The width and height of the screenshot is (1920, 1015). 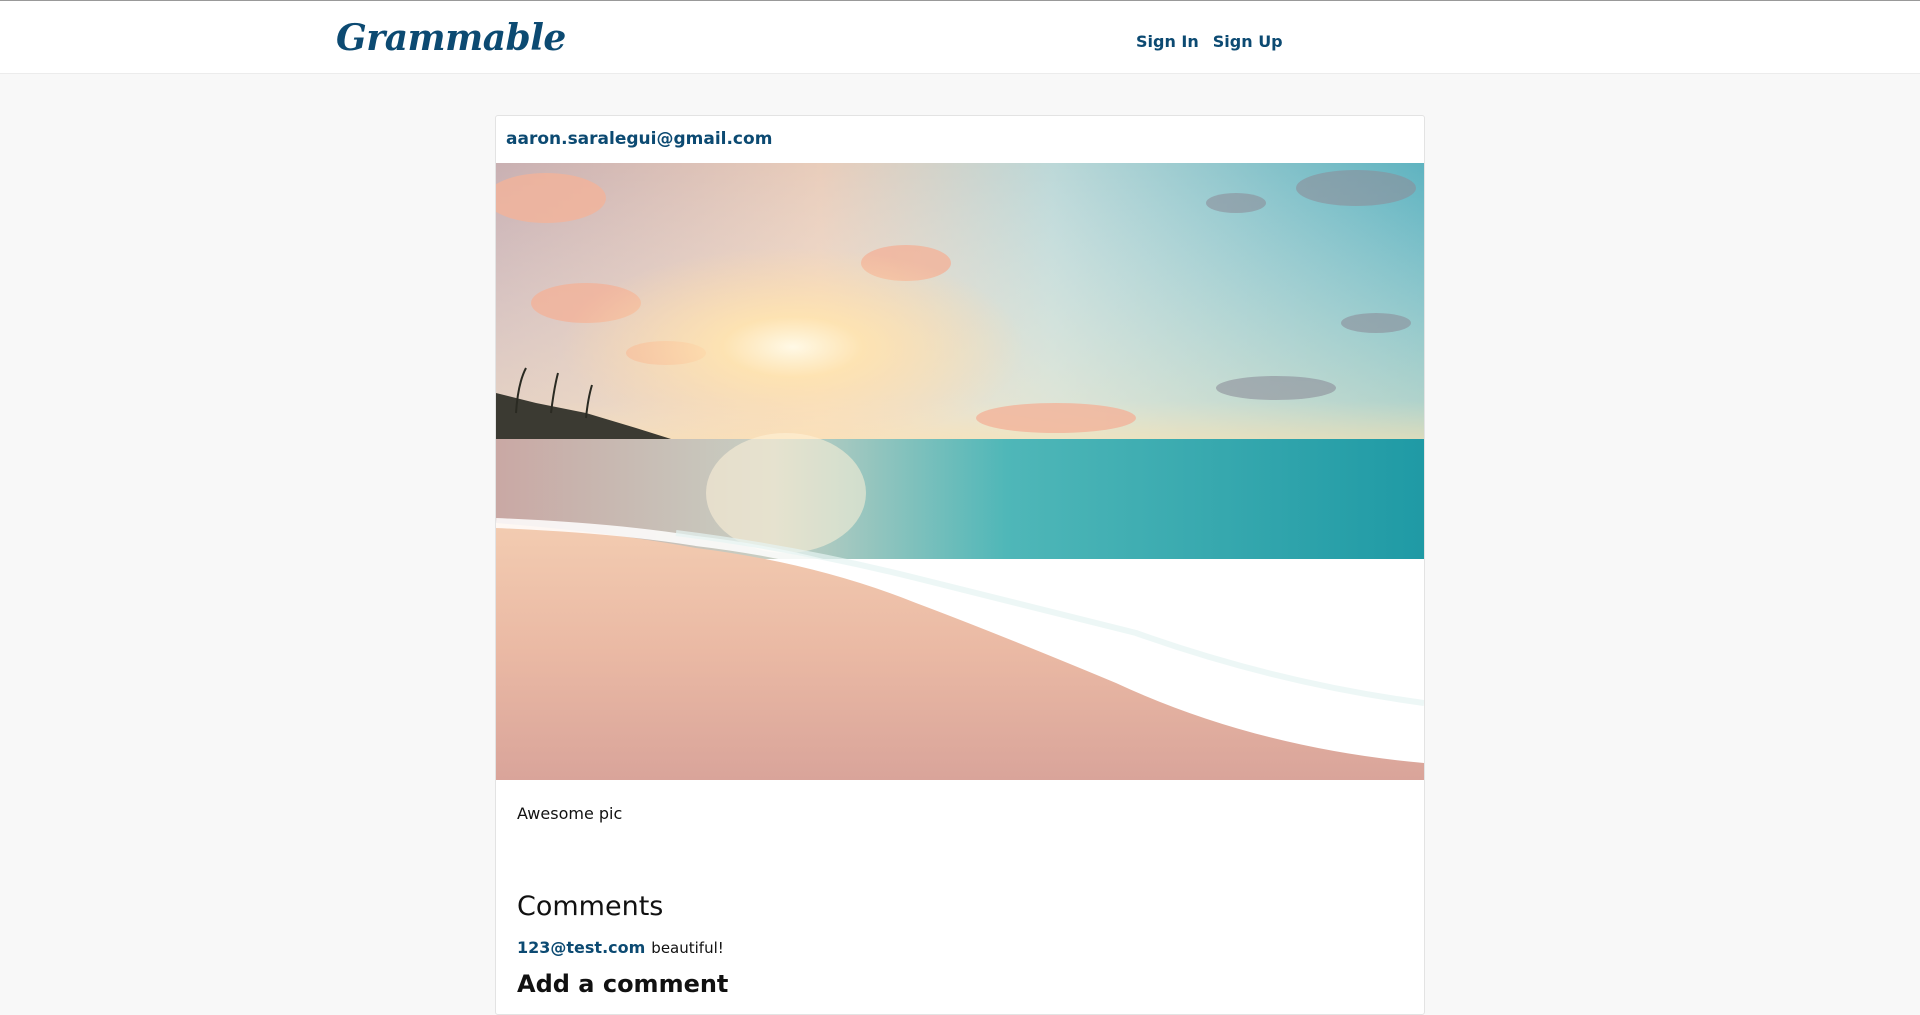 I want to click on post-caption: Awesome pic, so click(x=570, y=813).